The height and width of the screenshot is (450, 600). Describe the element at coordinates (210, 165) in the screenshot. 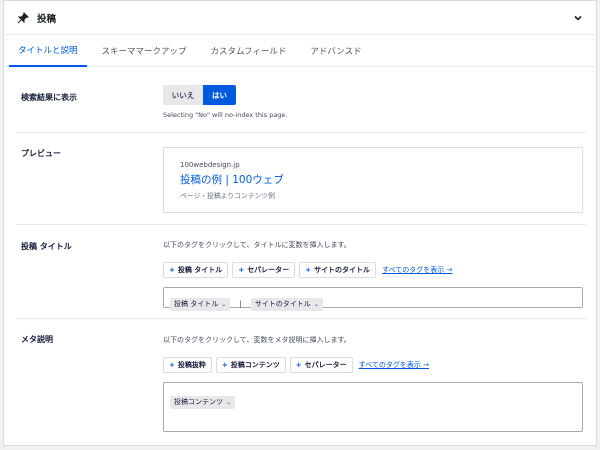

I see `preview-url: 100webdesign.jp` at that location.